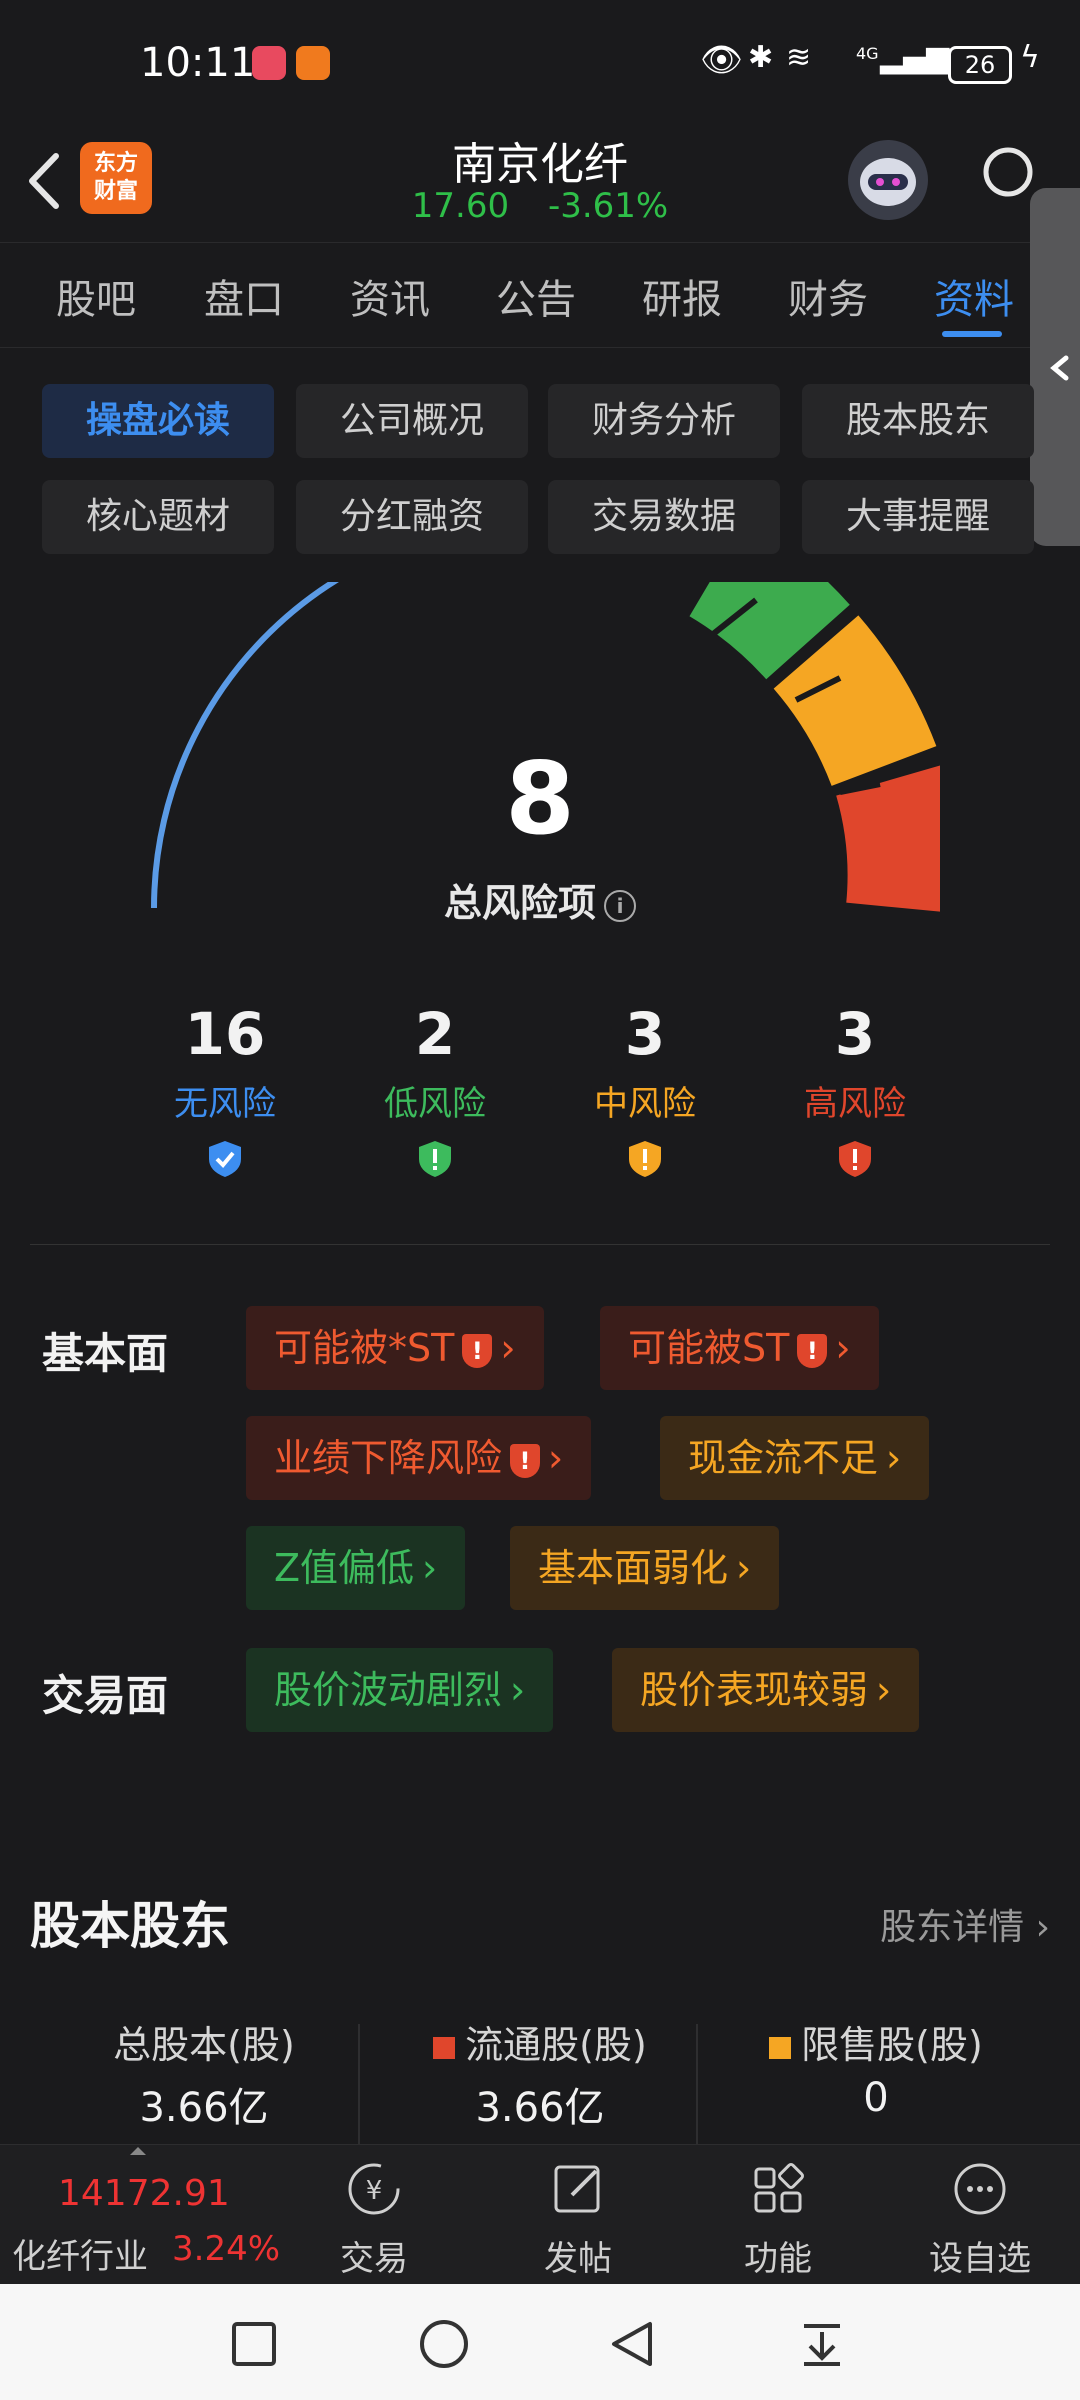 The width and height of the screenshot is (1080, 2400). Describe the element at coordinates (96, 296) in the screenshot. I see `tab-guba: 股吧` at that location.